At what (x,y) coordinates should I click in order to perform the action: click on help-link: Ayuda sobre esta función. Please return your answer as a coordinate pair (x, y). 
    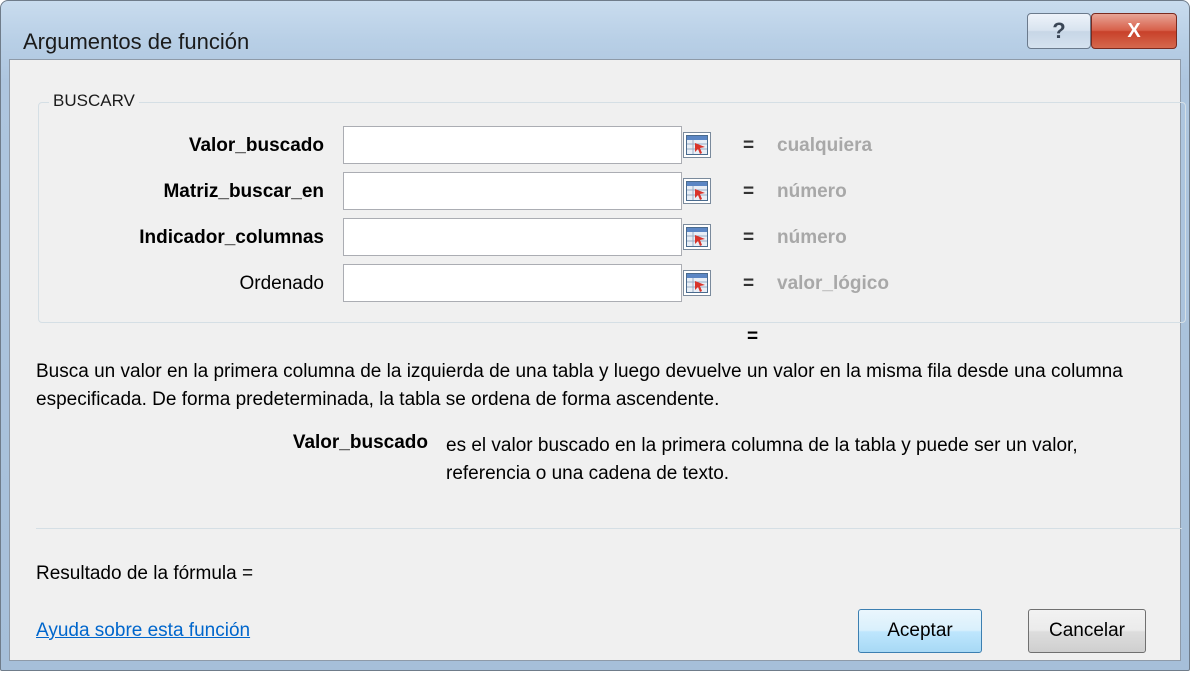
    Looking at the image, I should click on (143, 631).